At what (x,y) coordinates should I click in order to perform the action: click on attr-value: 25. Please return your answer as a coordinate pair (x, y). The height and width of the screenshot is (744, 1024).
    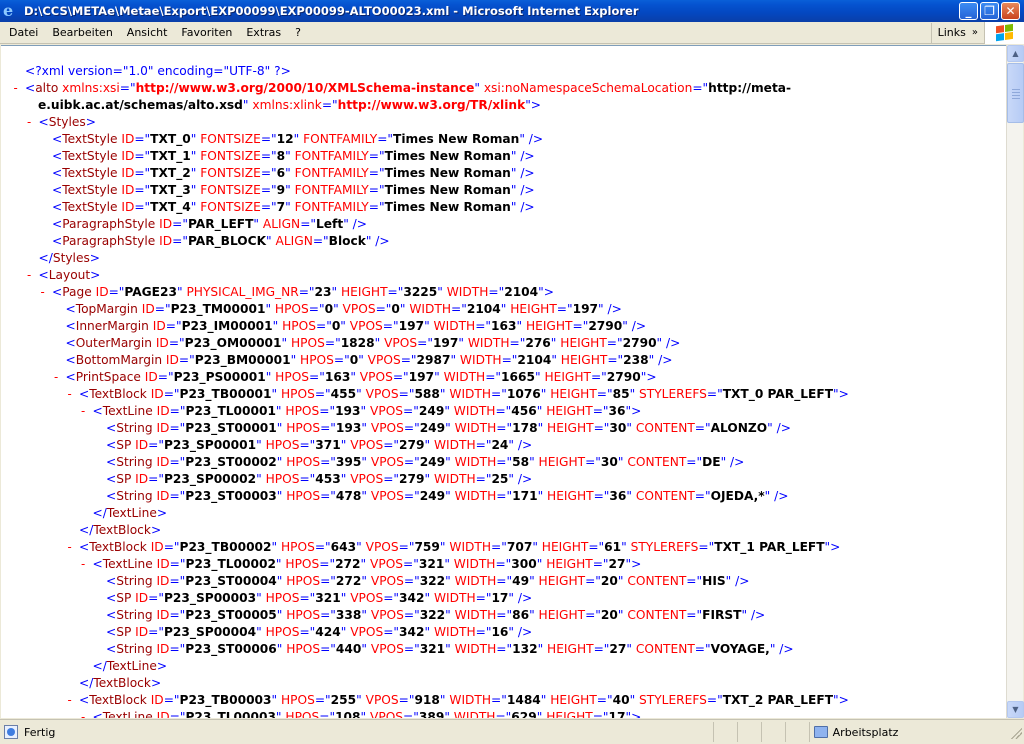
    Looking at the image, I should click on (500, 479).